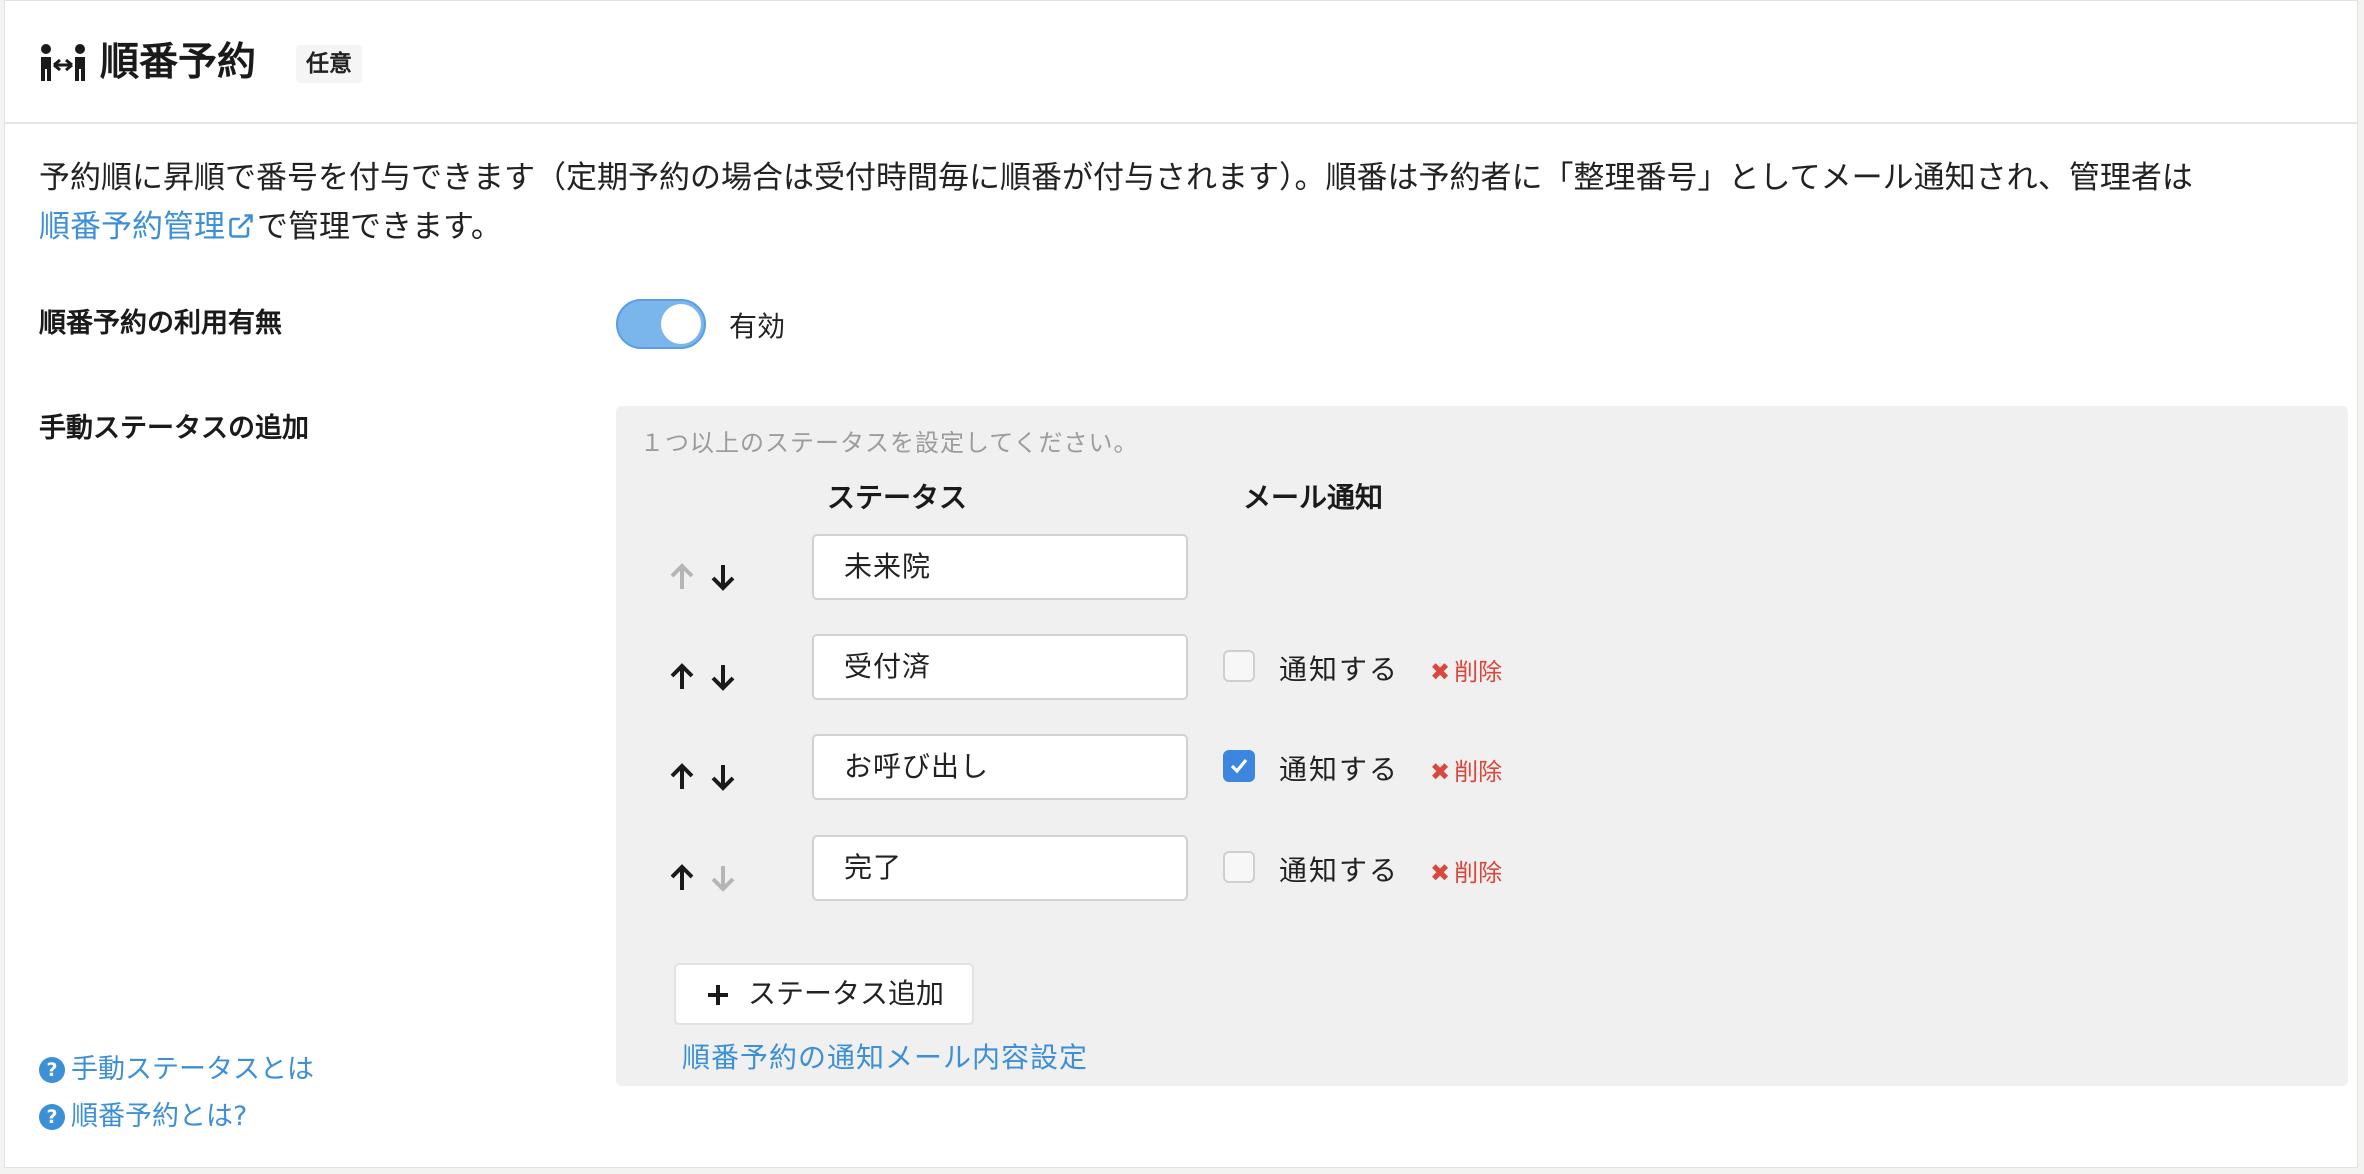 This screenshot has width=2364, height=1174. I want to click on help-queue-link: ? 順番予約とは?, so click(143, 1113).